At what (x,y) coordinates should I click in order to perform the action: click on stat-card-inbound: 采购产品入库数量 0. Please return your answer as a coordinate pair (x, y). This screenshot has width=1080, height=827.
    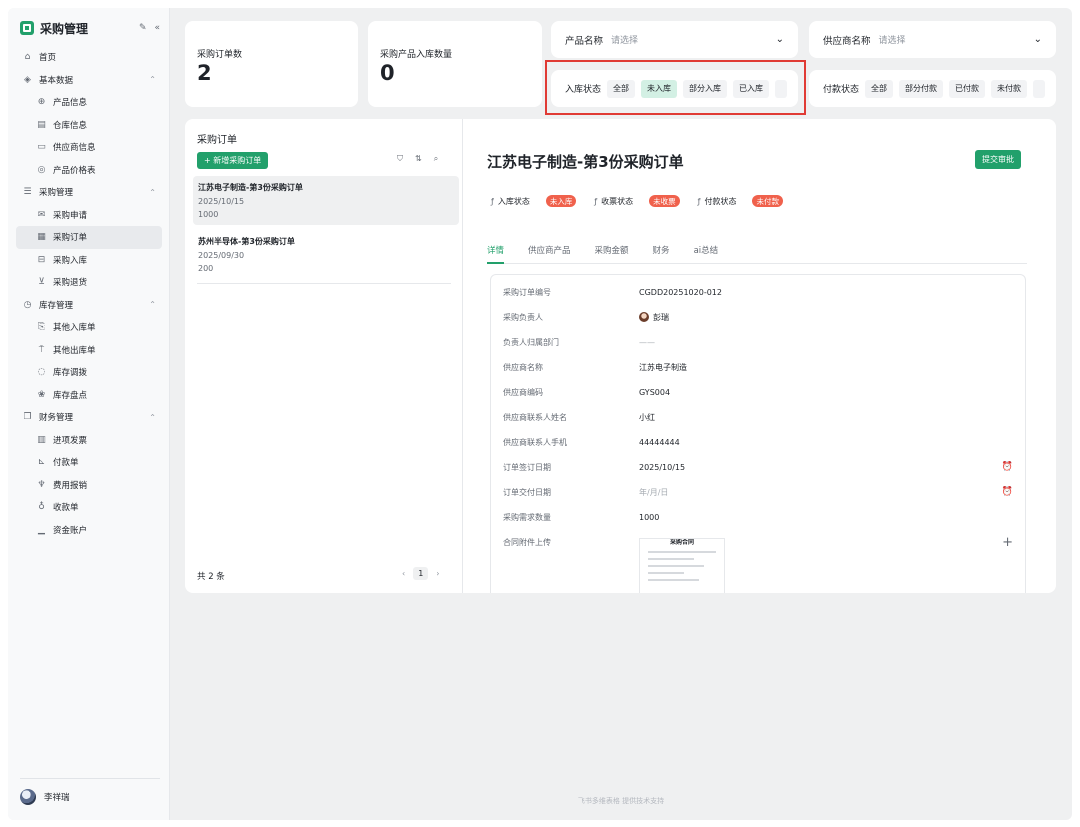
    Looking at the image, I should click on (455, 64).